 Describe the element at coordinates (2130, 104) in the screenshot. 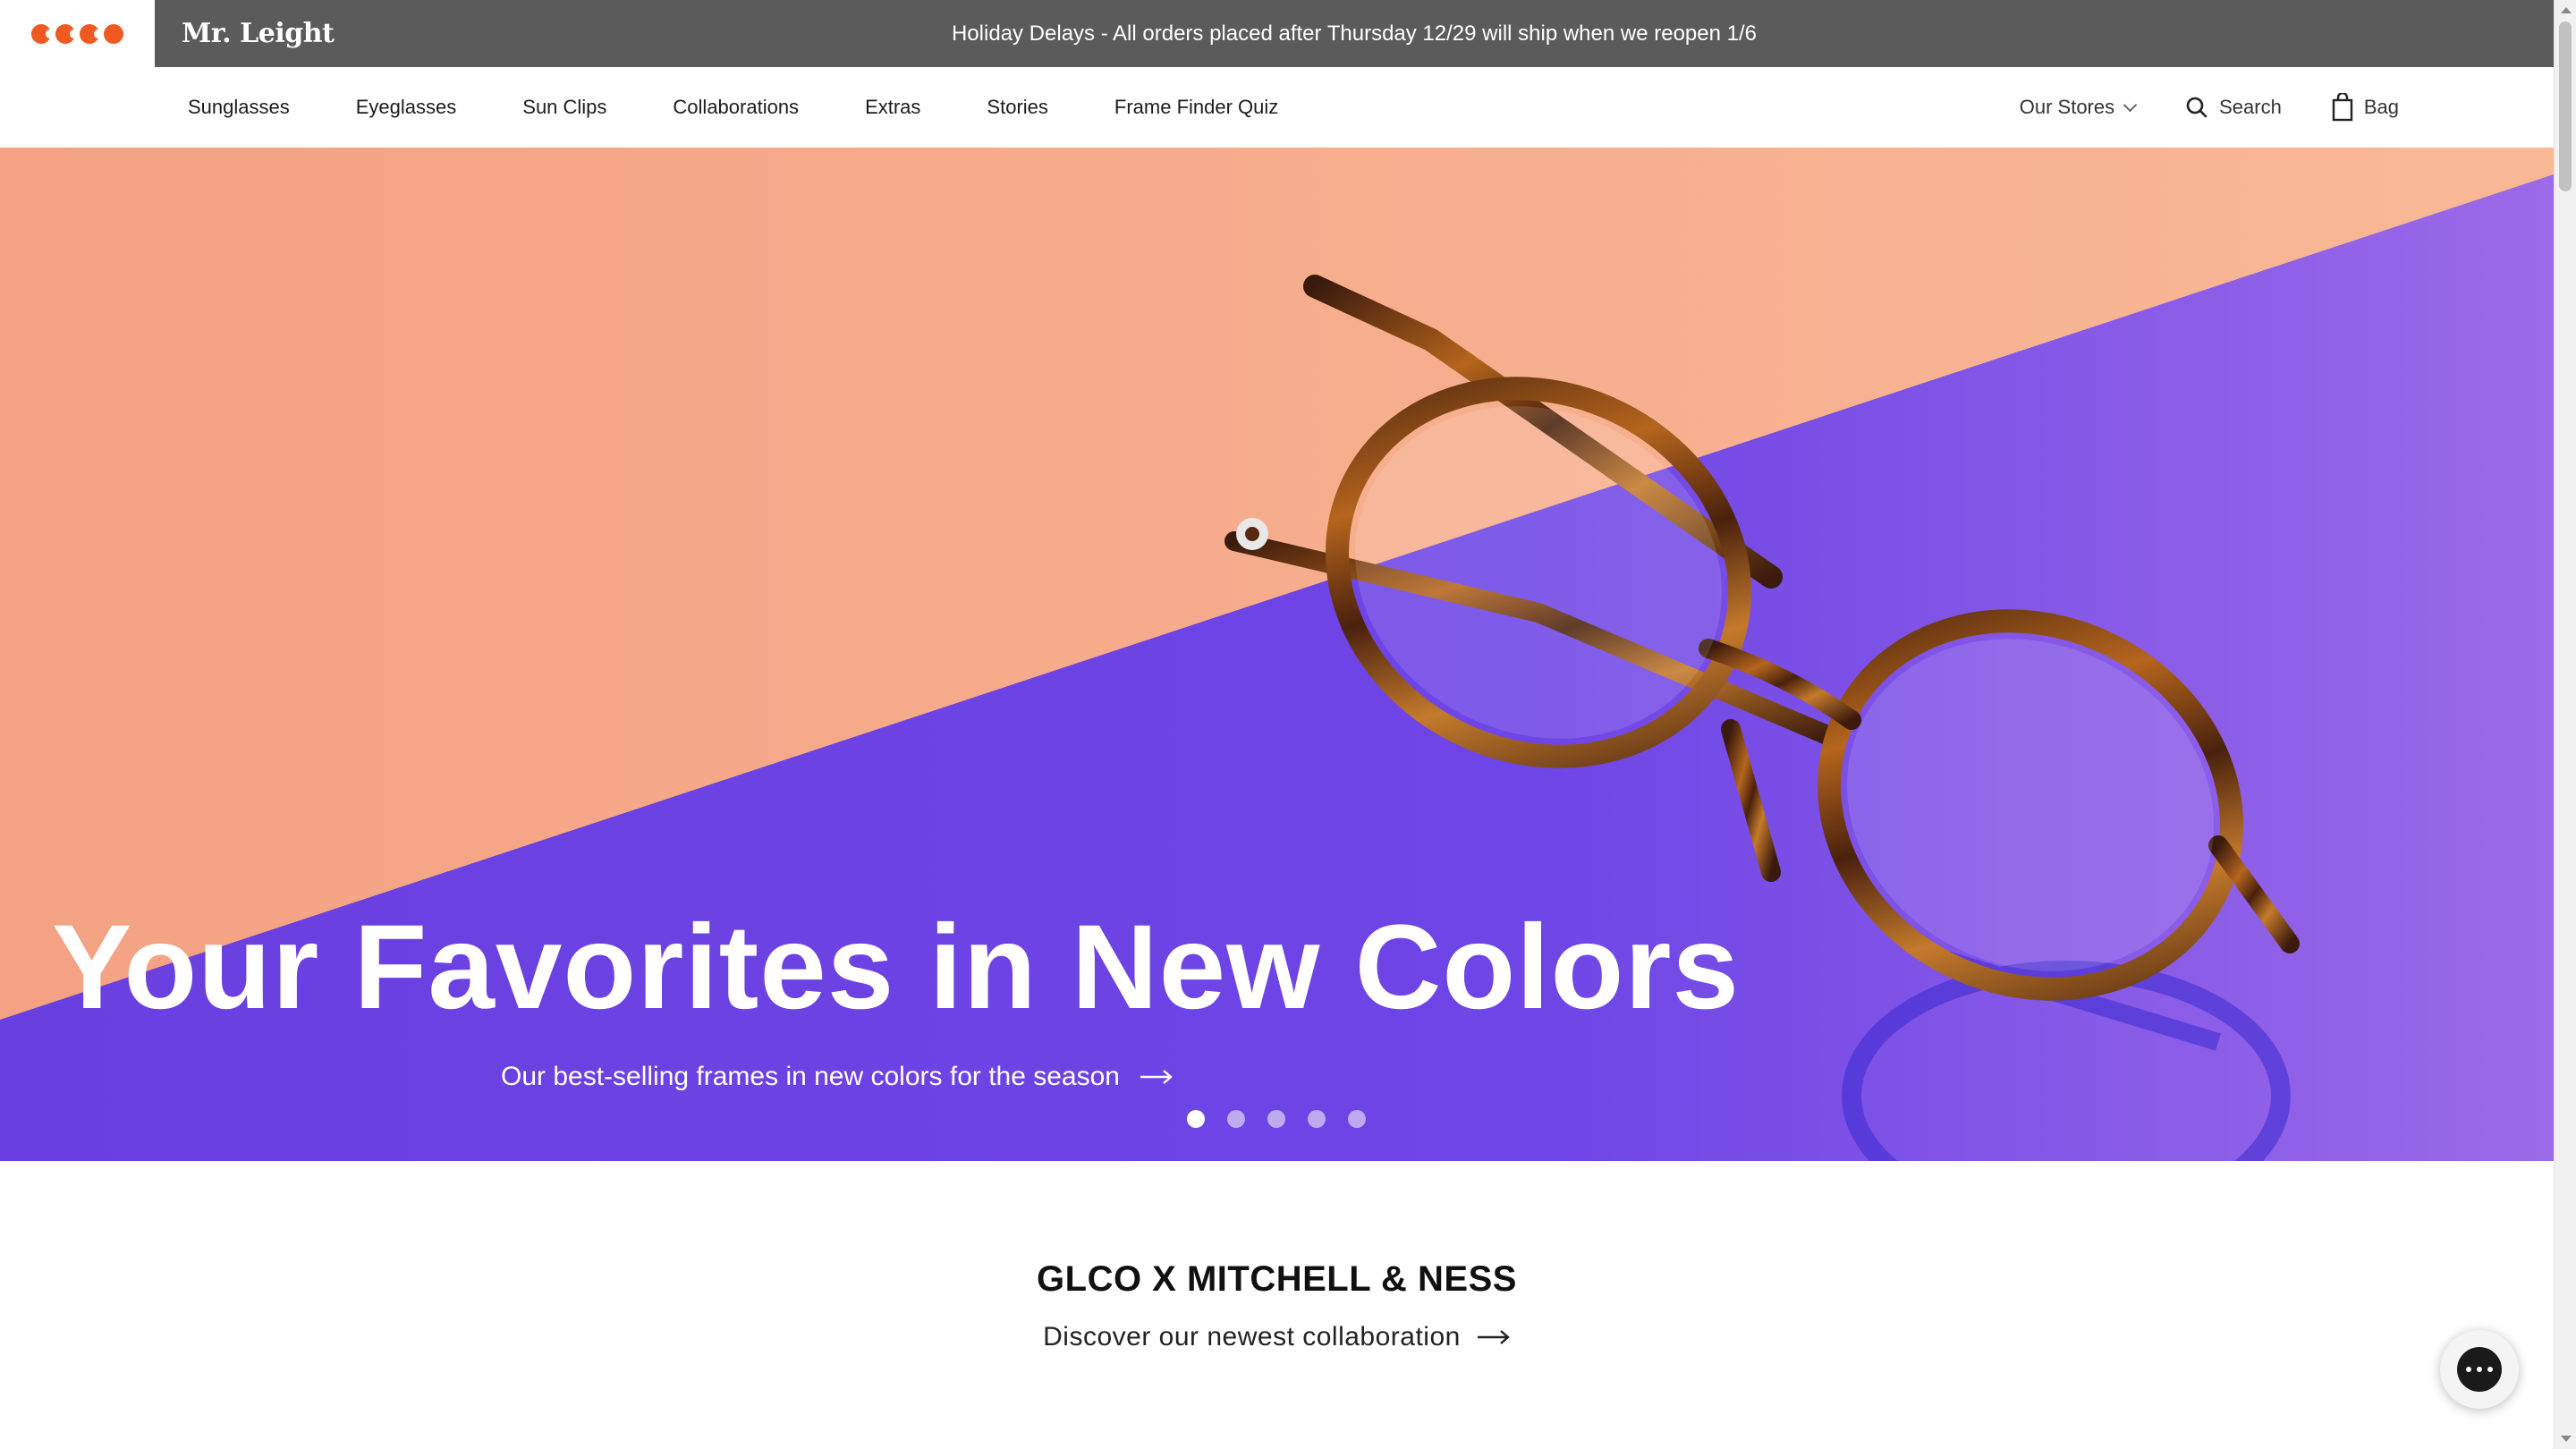

I see `chevron-down-icon` at that location.